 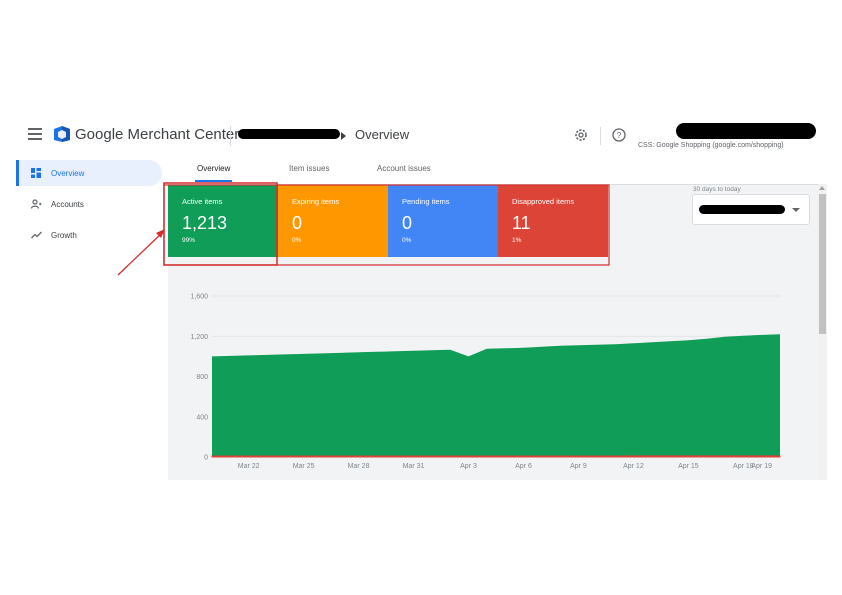 I want to click on chart-areas, so click(x=496, y=396).